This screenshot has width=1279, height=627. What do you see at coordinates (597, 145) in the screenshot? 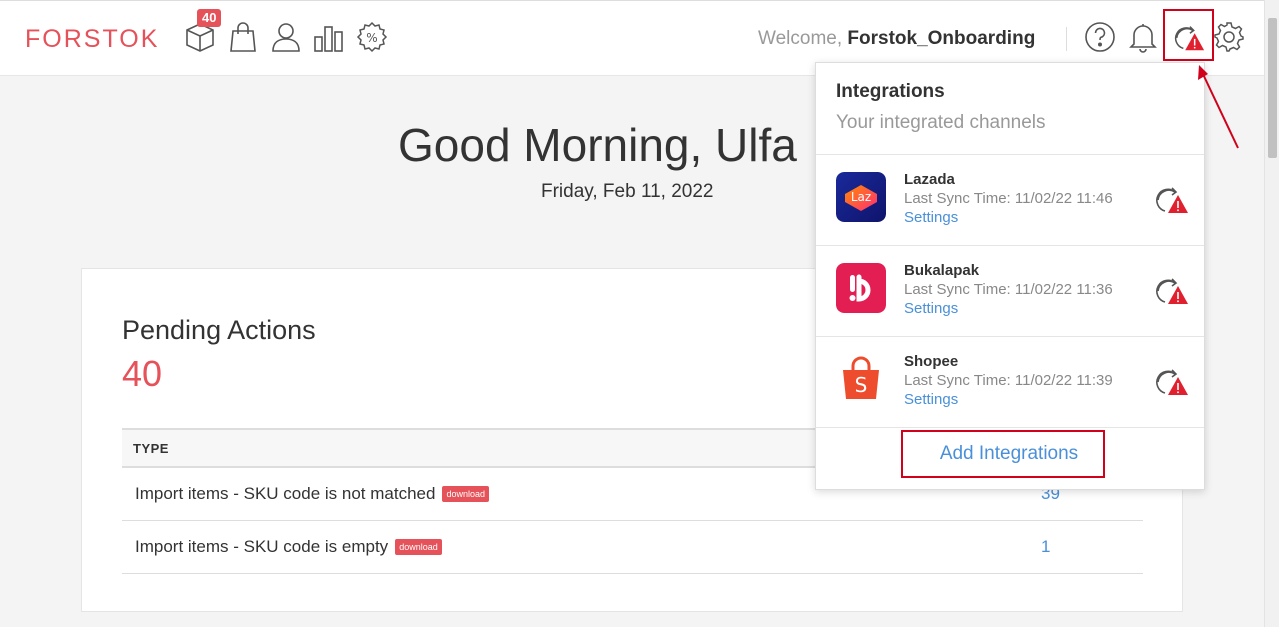
I see `greeting-heading: Good Morning, Ulfa` at bounding box center [597, 145].